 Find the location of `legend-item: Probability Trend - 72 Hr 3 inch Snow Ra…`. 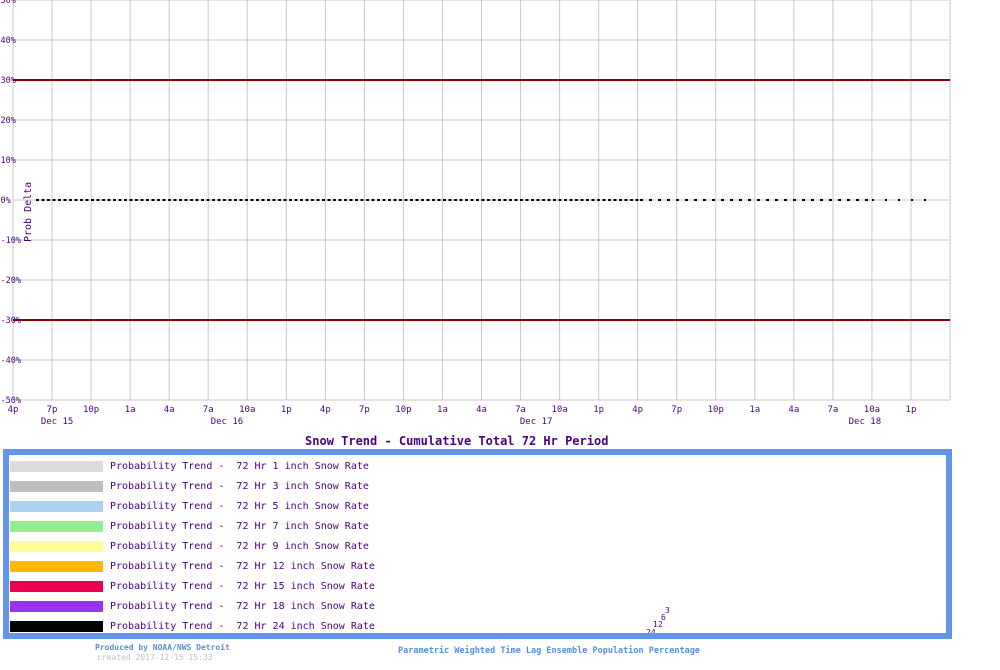

legend-item: Probability Trend - 72 Hr 3 inch Snow Ra… is located at coordinates (249, 486).